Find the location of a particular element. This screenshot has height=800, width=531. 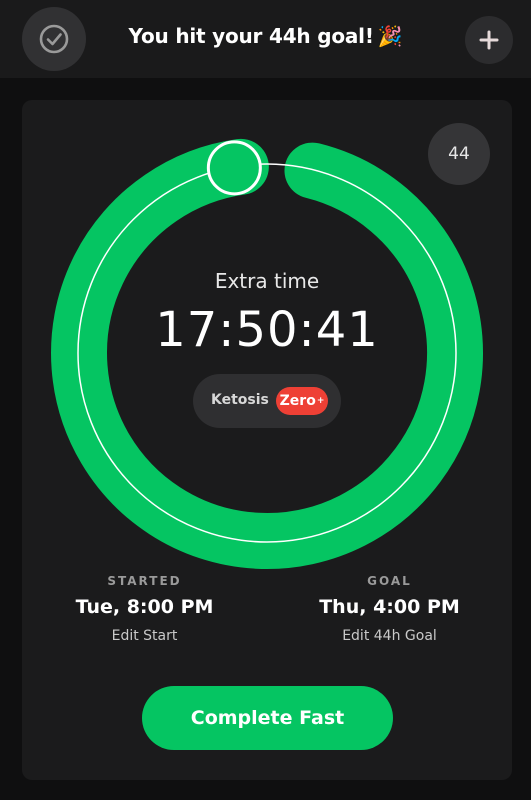

check-circle-icon is located at coordinates (54, 39).